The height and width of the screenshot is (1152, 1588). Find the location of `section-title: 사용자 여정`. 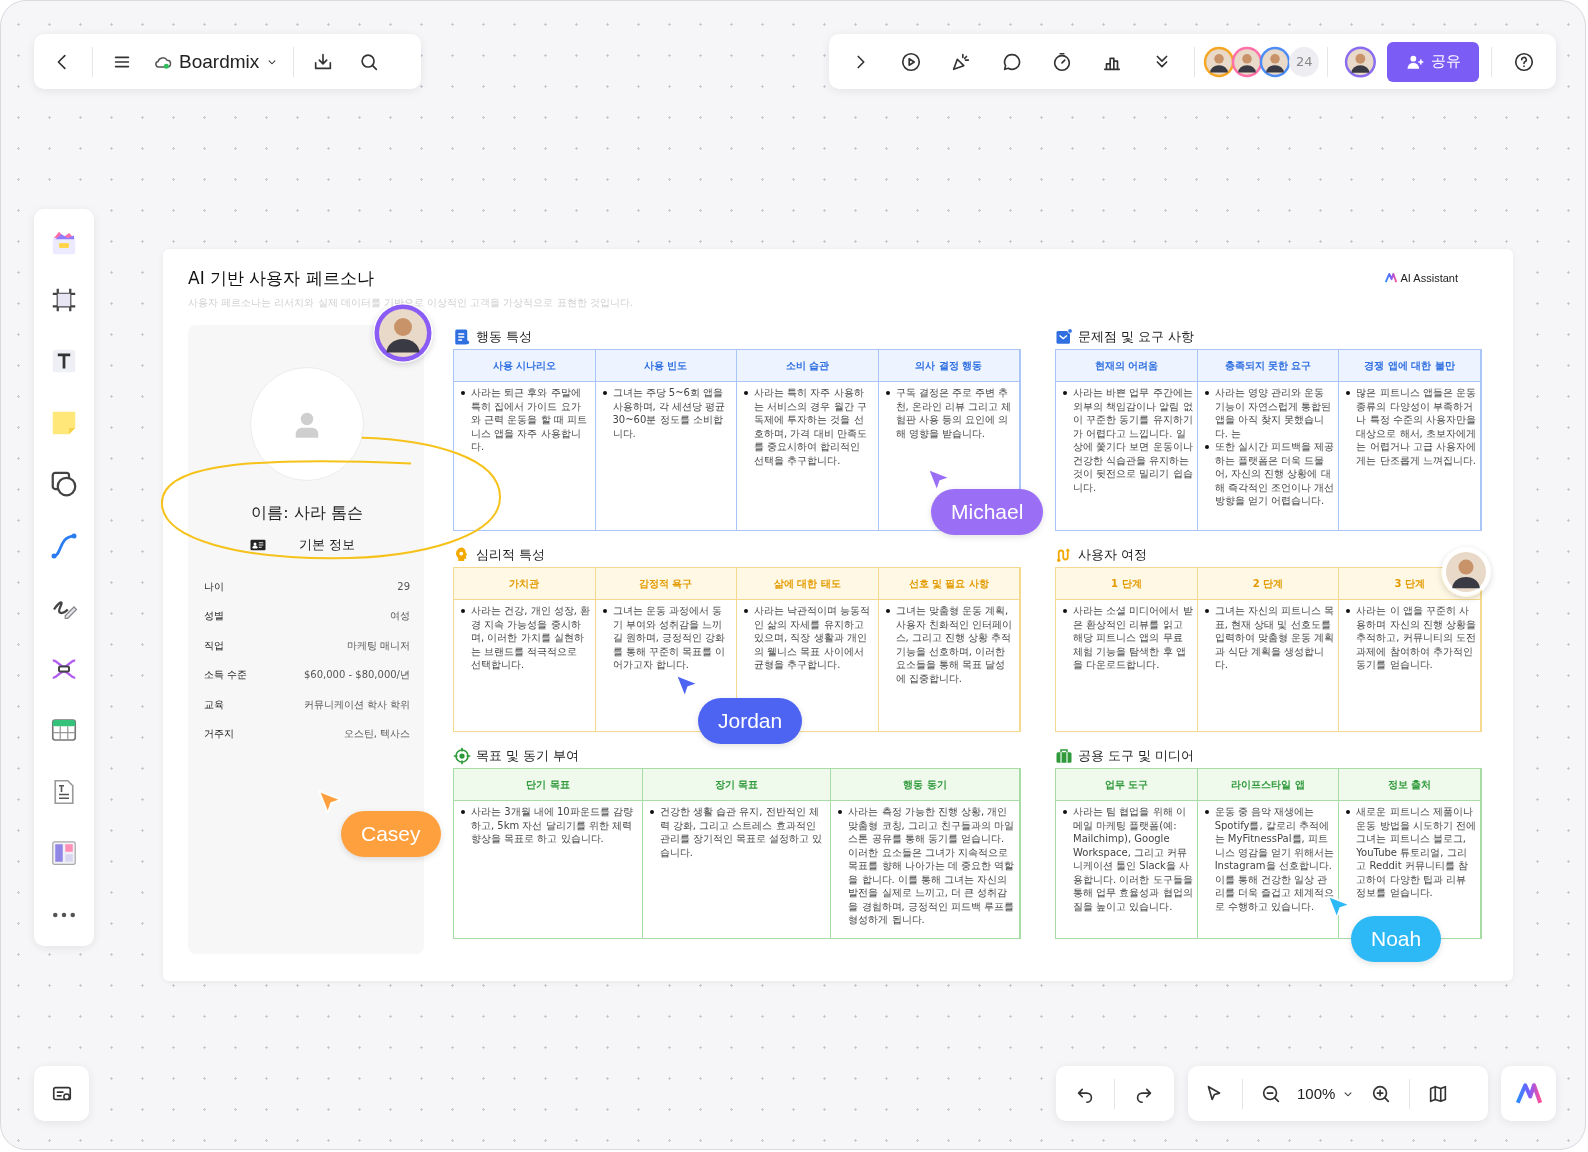

section-title: 사용자 여정 is located at coordinates (1113, 555).